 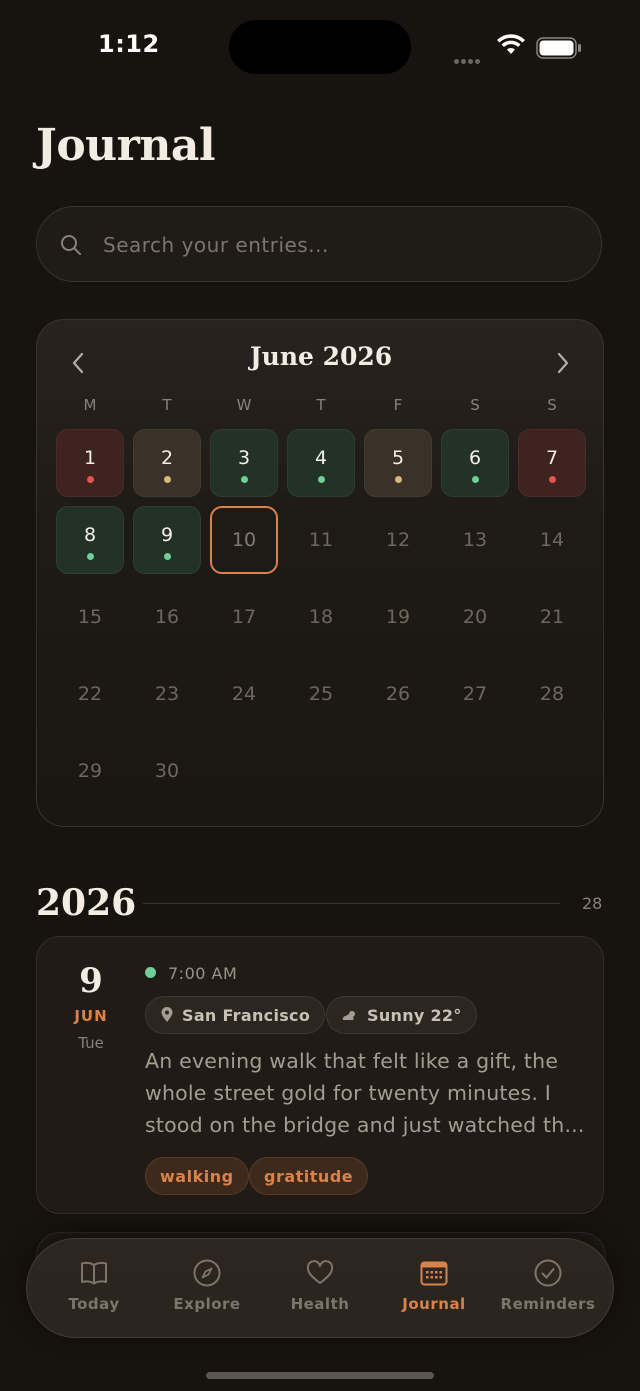 I want to click on calendar-day: 13, so click(x=475, y=540).